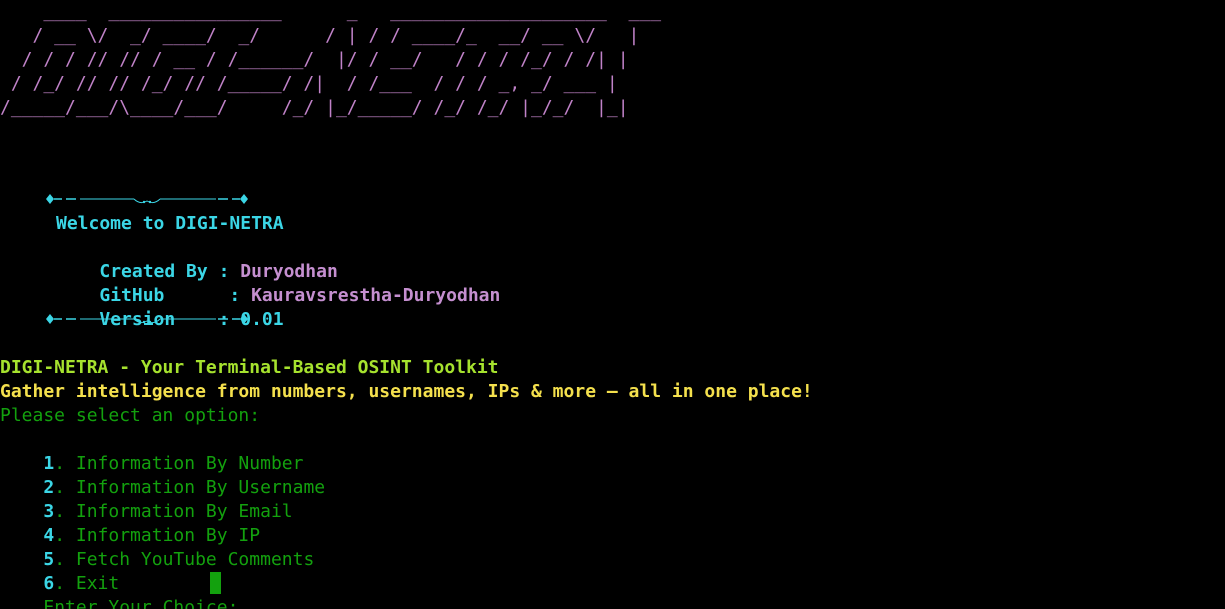 Image resolution: width=1225 pixels, height=609 pixels. What do you see at coordinates (146, 603) in the screenshot?
I see `choice-prompt-label: Enter Your Choice:` at bounding box center [146, 603].